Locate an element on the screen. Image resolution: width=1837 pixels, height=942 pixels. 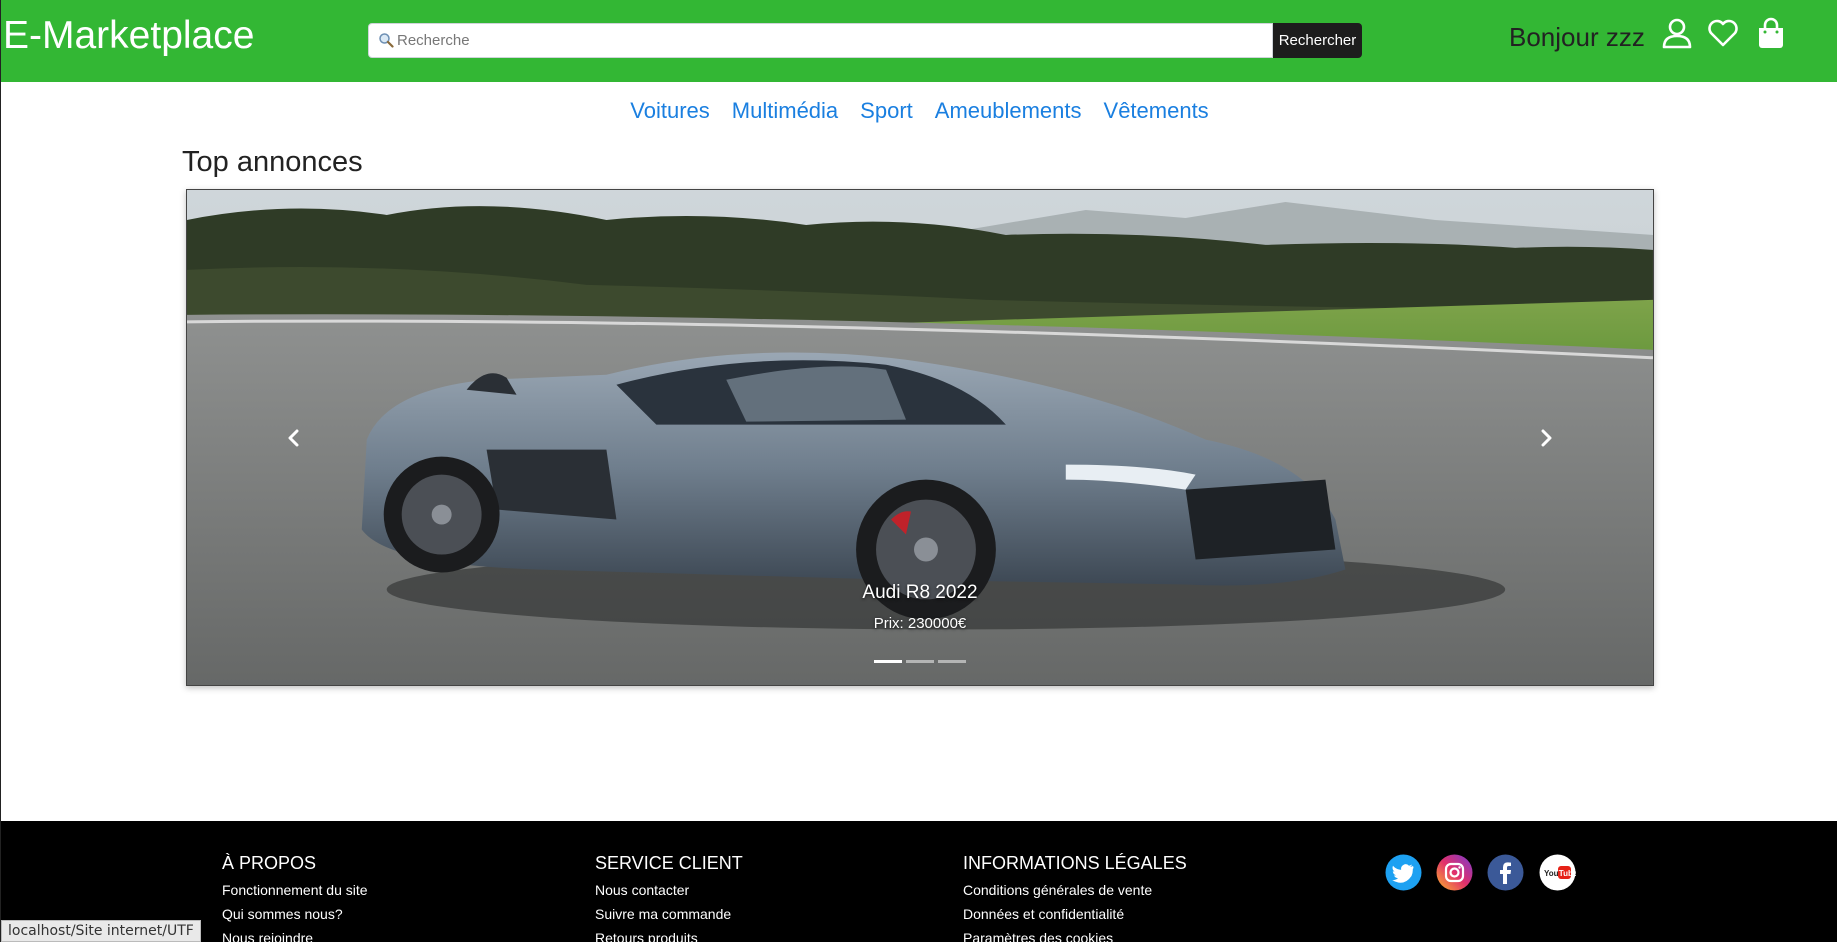
search-bar: Recherche r is located at coordinates (865, 40).